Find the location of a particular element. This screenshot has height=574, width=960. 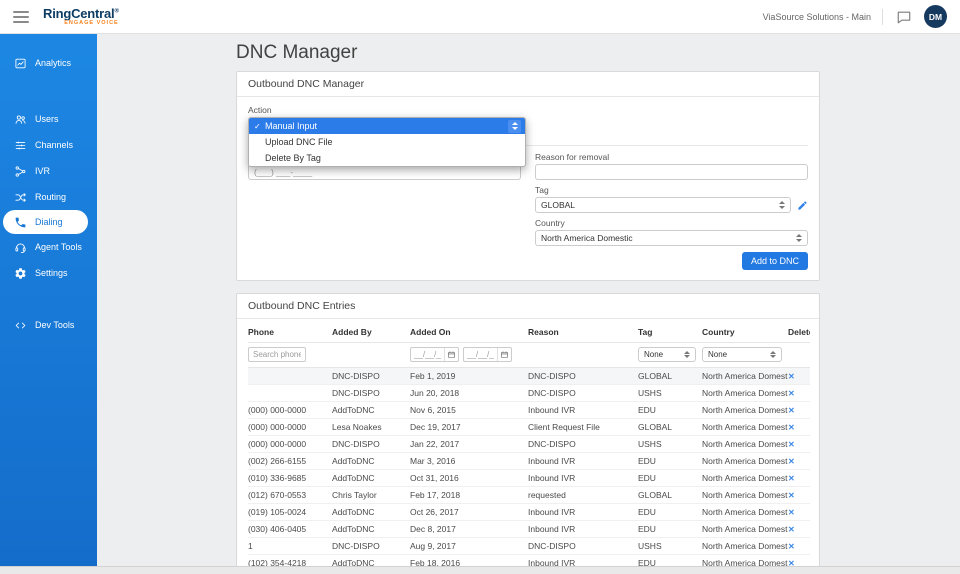

col-country: Country is located at coordinates (745, 332).